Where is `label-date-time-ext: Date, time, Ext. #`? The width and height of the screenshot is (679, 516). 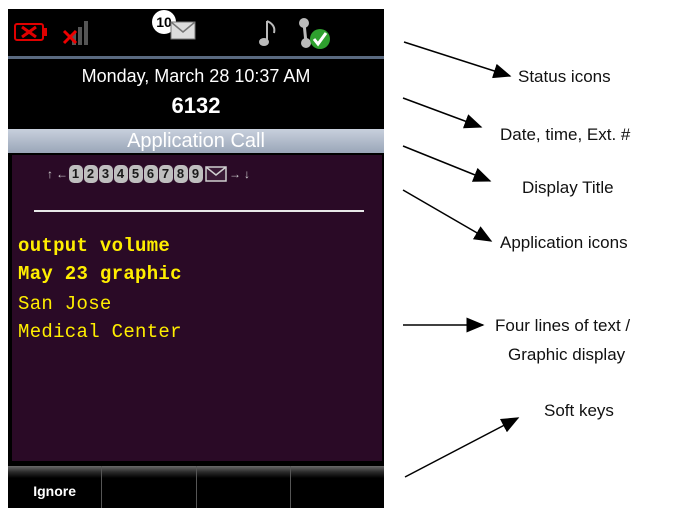 label-date-time-ext: Date, time, Ext. # is located at coordinates (565, 134).